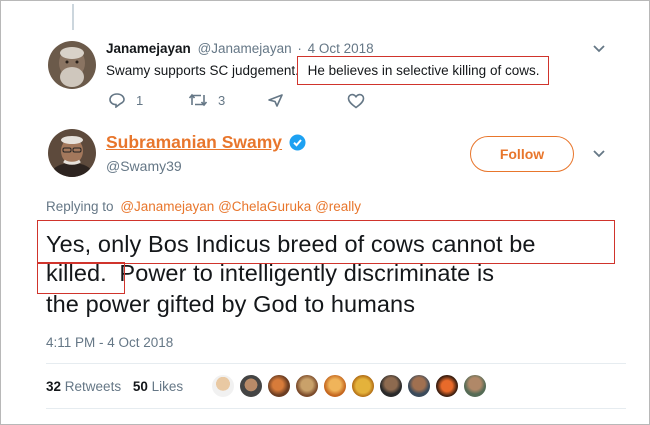 The image size is (650, 425). I want to click on parent-tweet-header: Janamejayan @Janamejayan · 4 Oct 2018, so click(240, 48).